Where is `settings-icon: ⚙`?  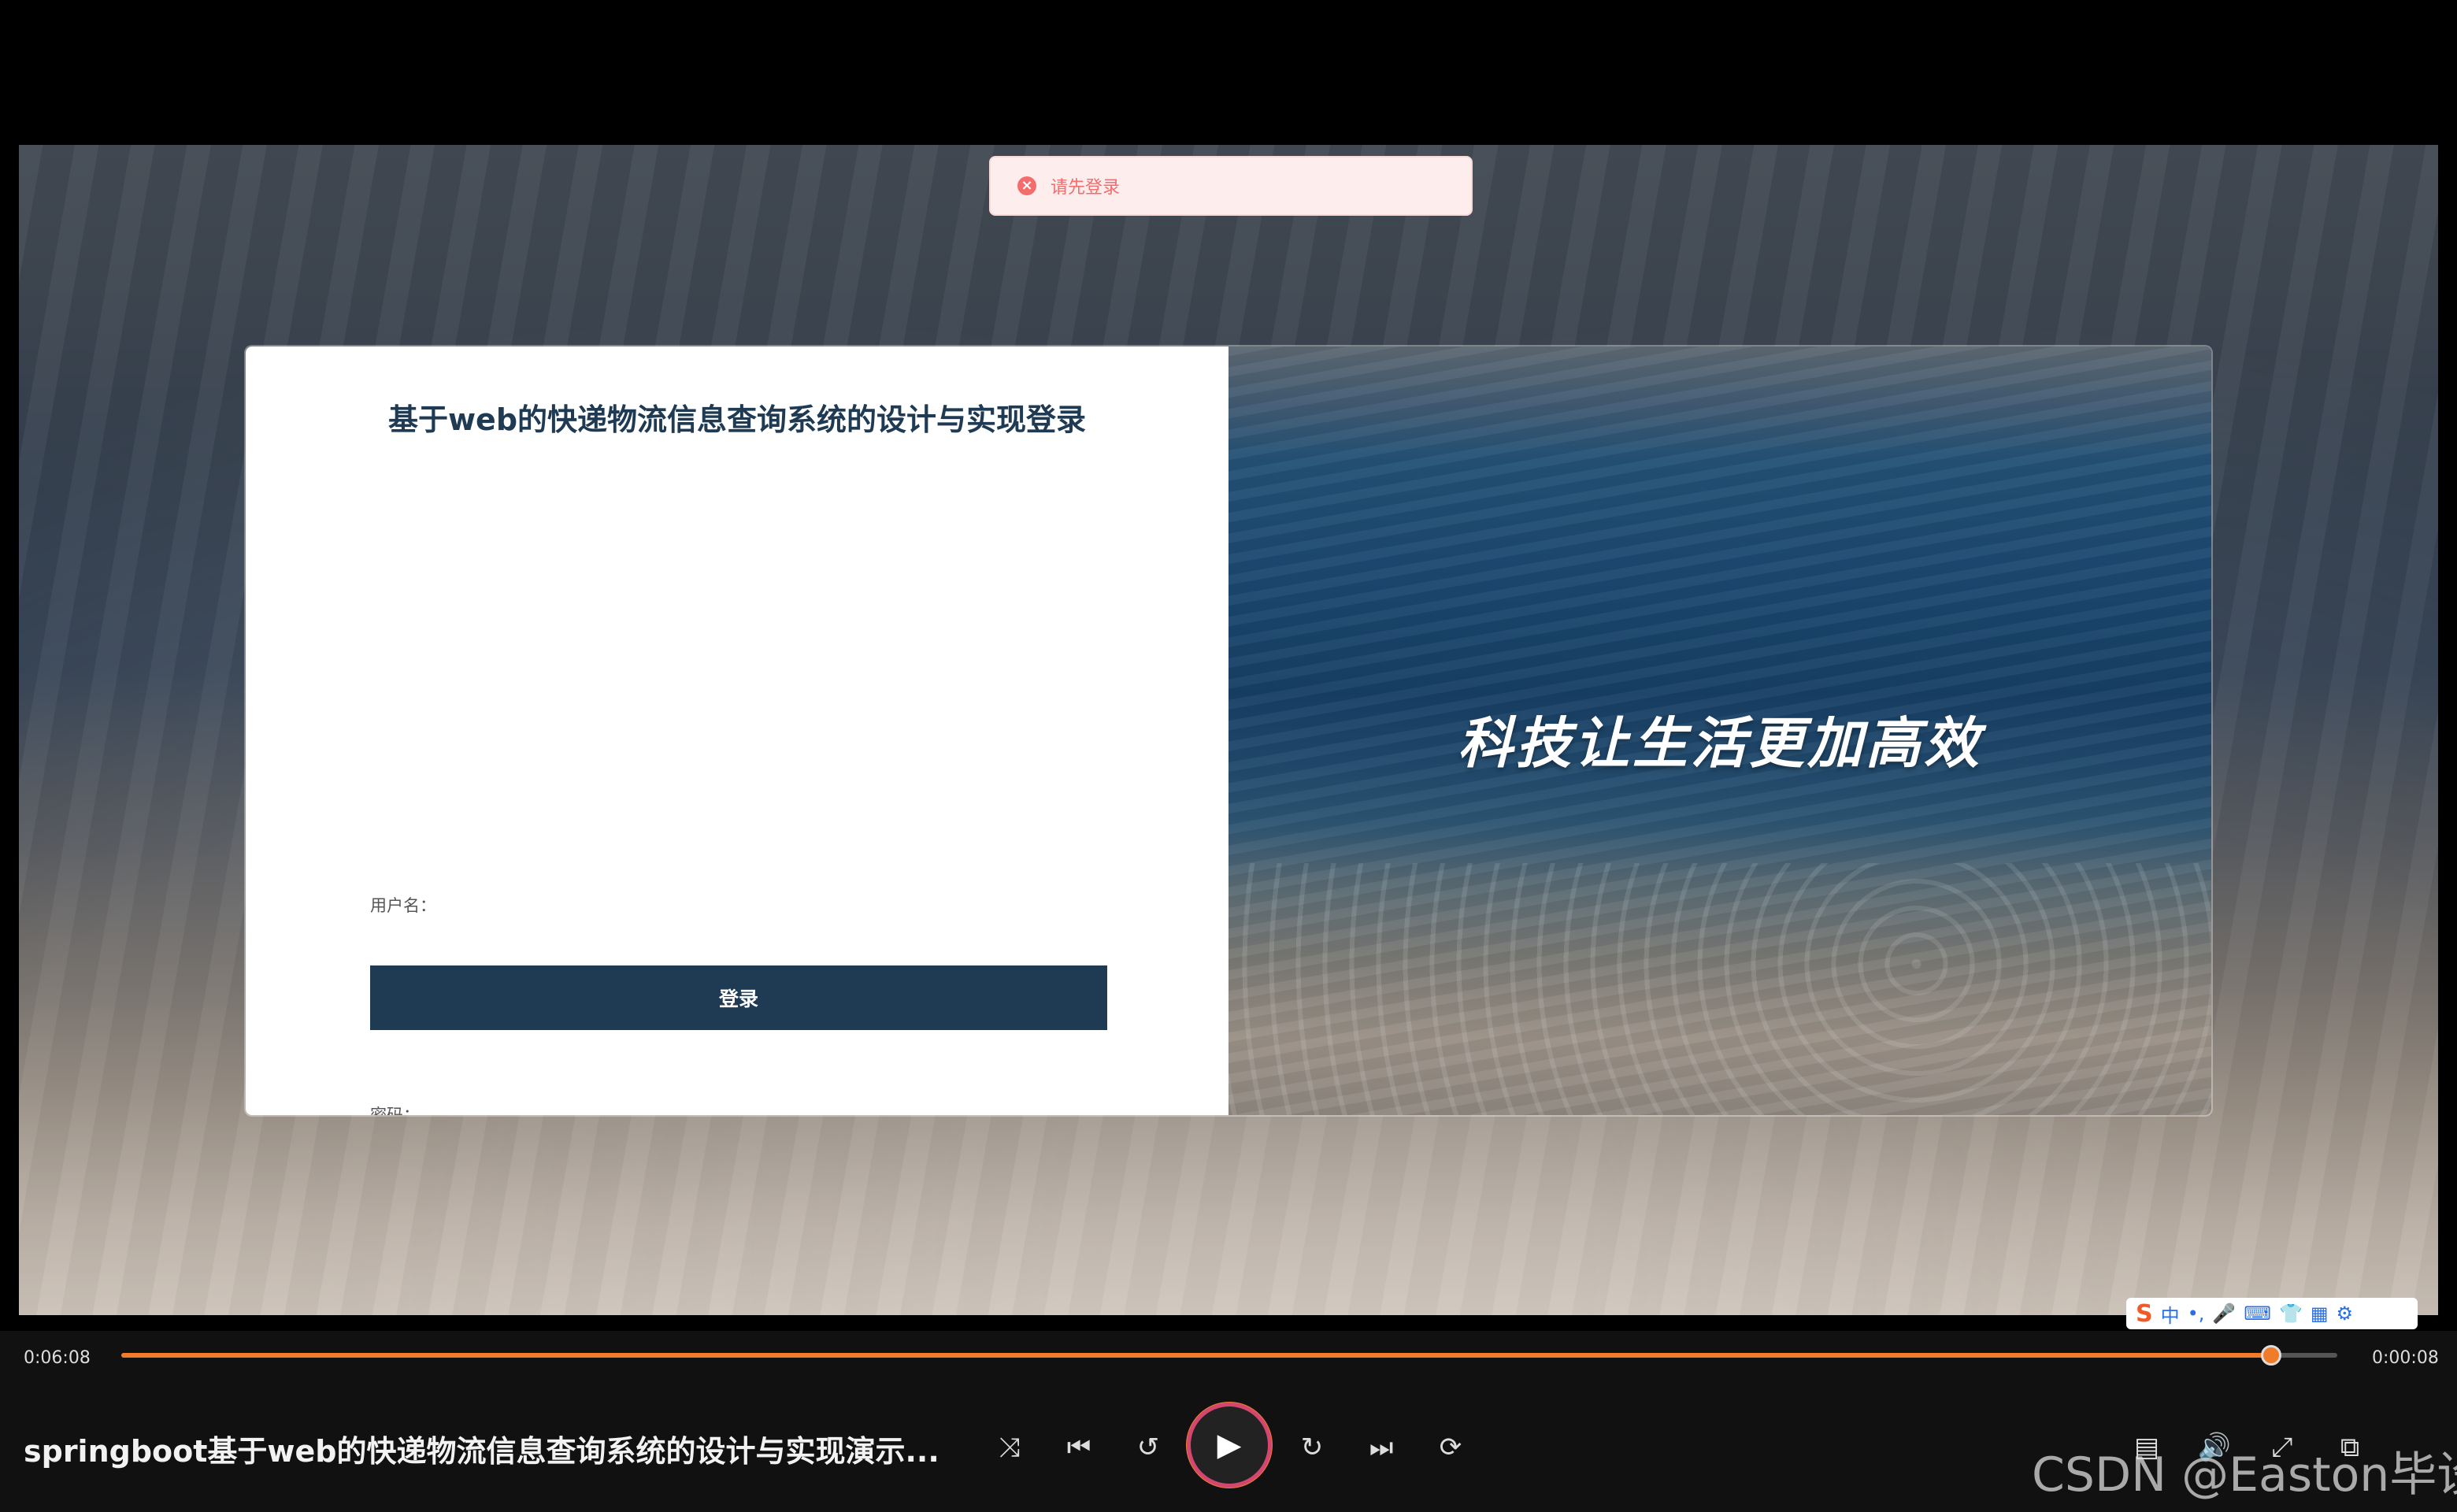 settings-icon: ⚙ is located at coordinates (2345, 1314).